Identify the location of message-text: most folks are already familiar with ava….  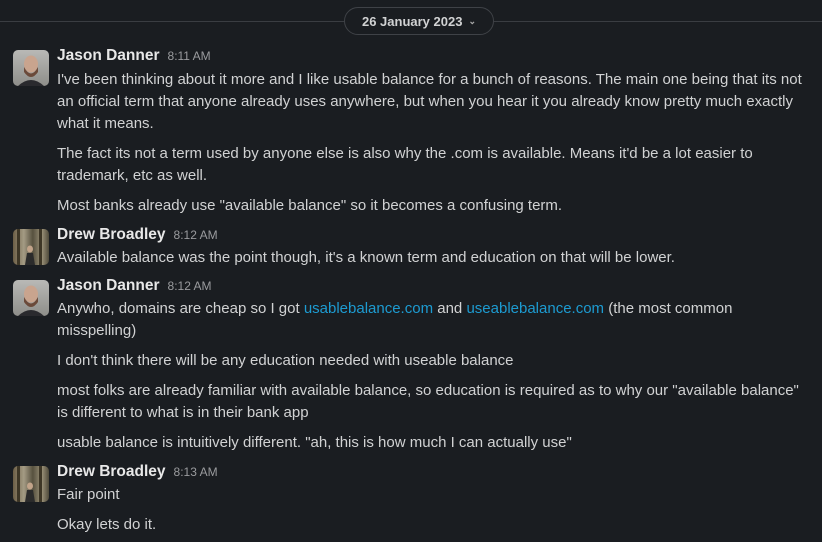
(428, 401).